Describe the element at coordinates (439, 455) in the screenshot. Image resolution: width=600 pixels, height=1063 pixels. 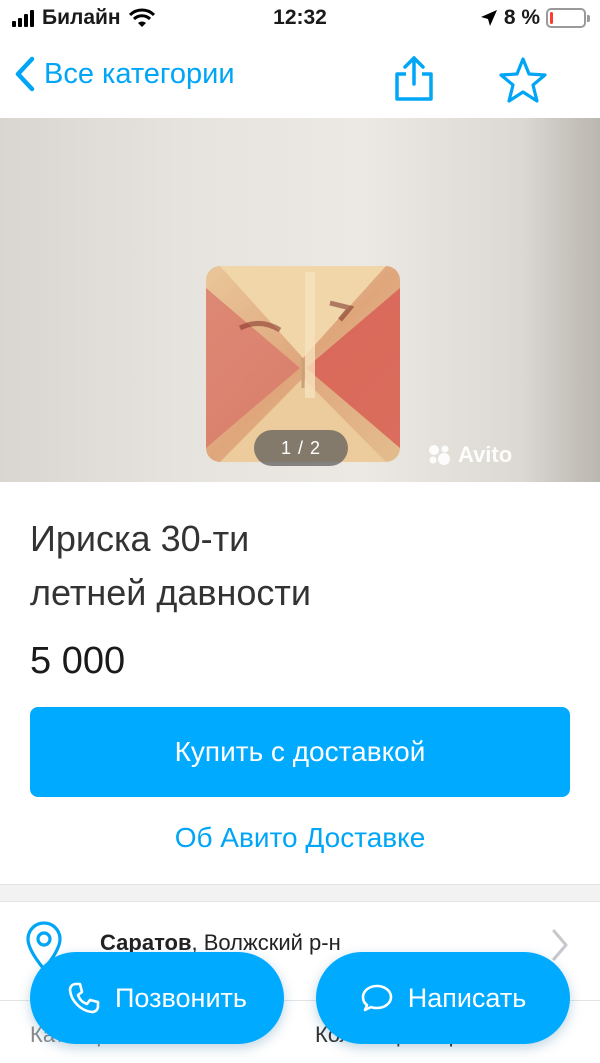
I see `avito-logo-icon` at that location.